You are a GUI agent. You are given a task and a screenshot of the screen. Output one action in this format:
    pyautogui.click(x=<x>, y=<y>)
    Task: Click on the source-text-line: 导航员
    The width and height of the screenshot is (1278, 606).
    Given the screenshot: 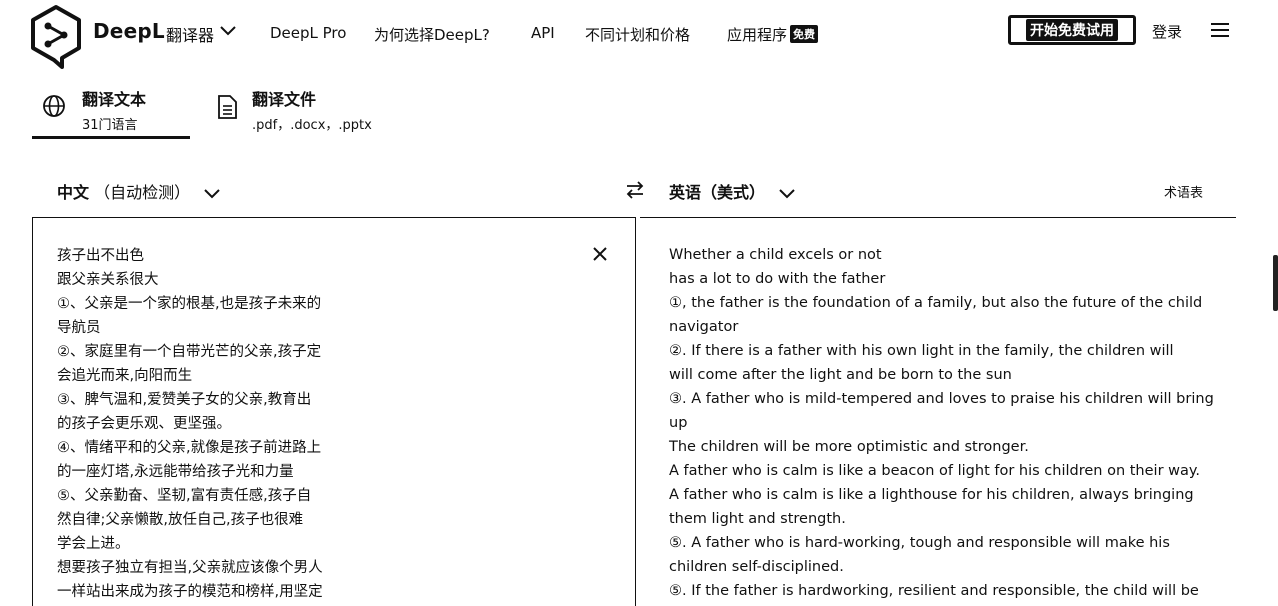 What is the action you would take?
    pyautogui.click(x=79, y=328)
    